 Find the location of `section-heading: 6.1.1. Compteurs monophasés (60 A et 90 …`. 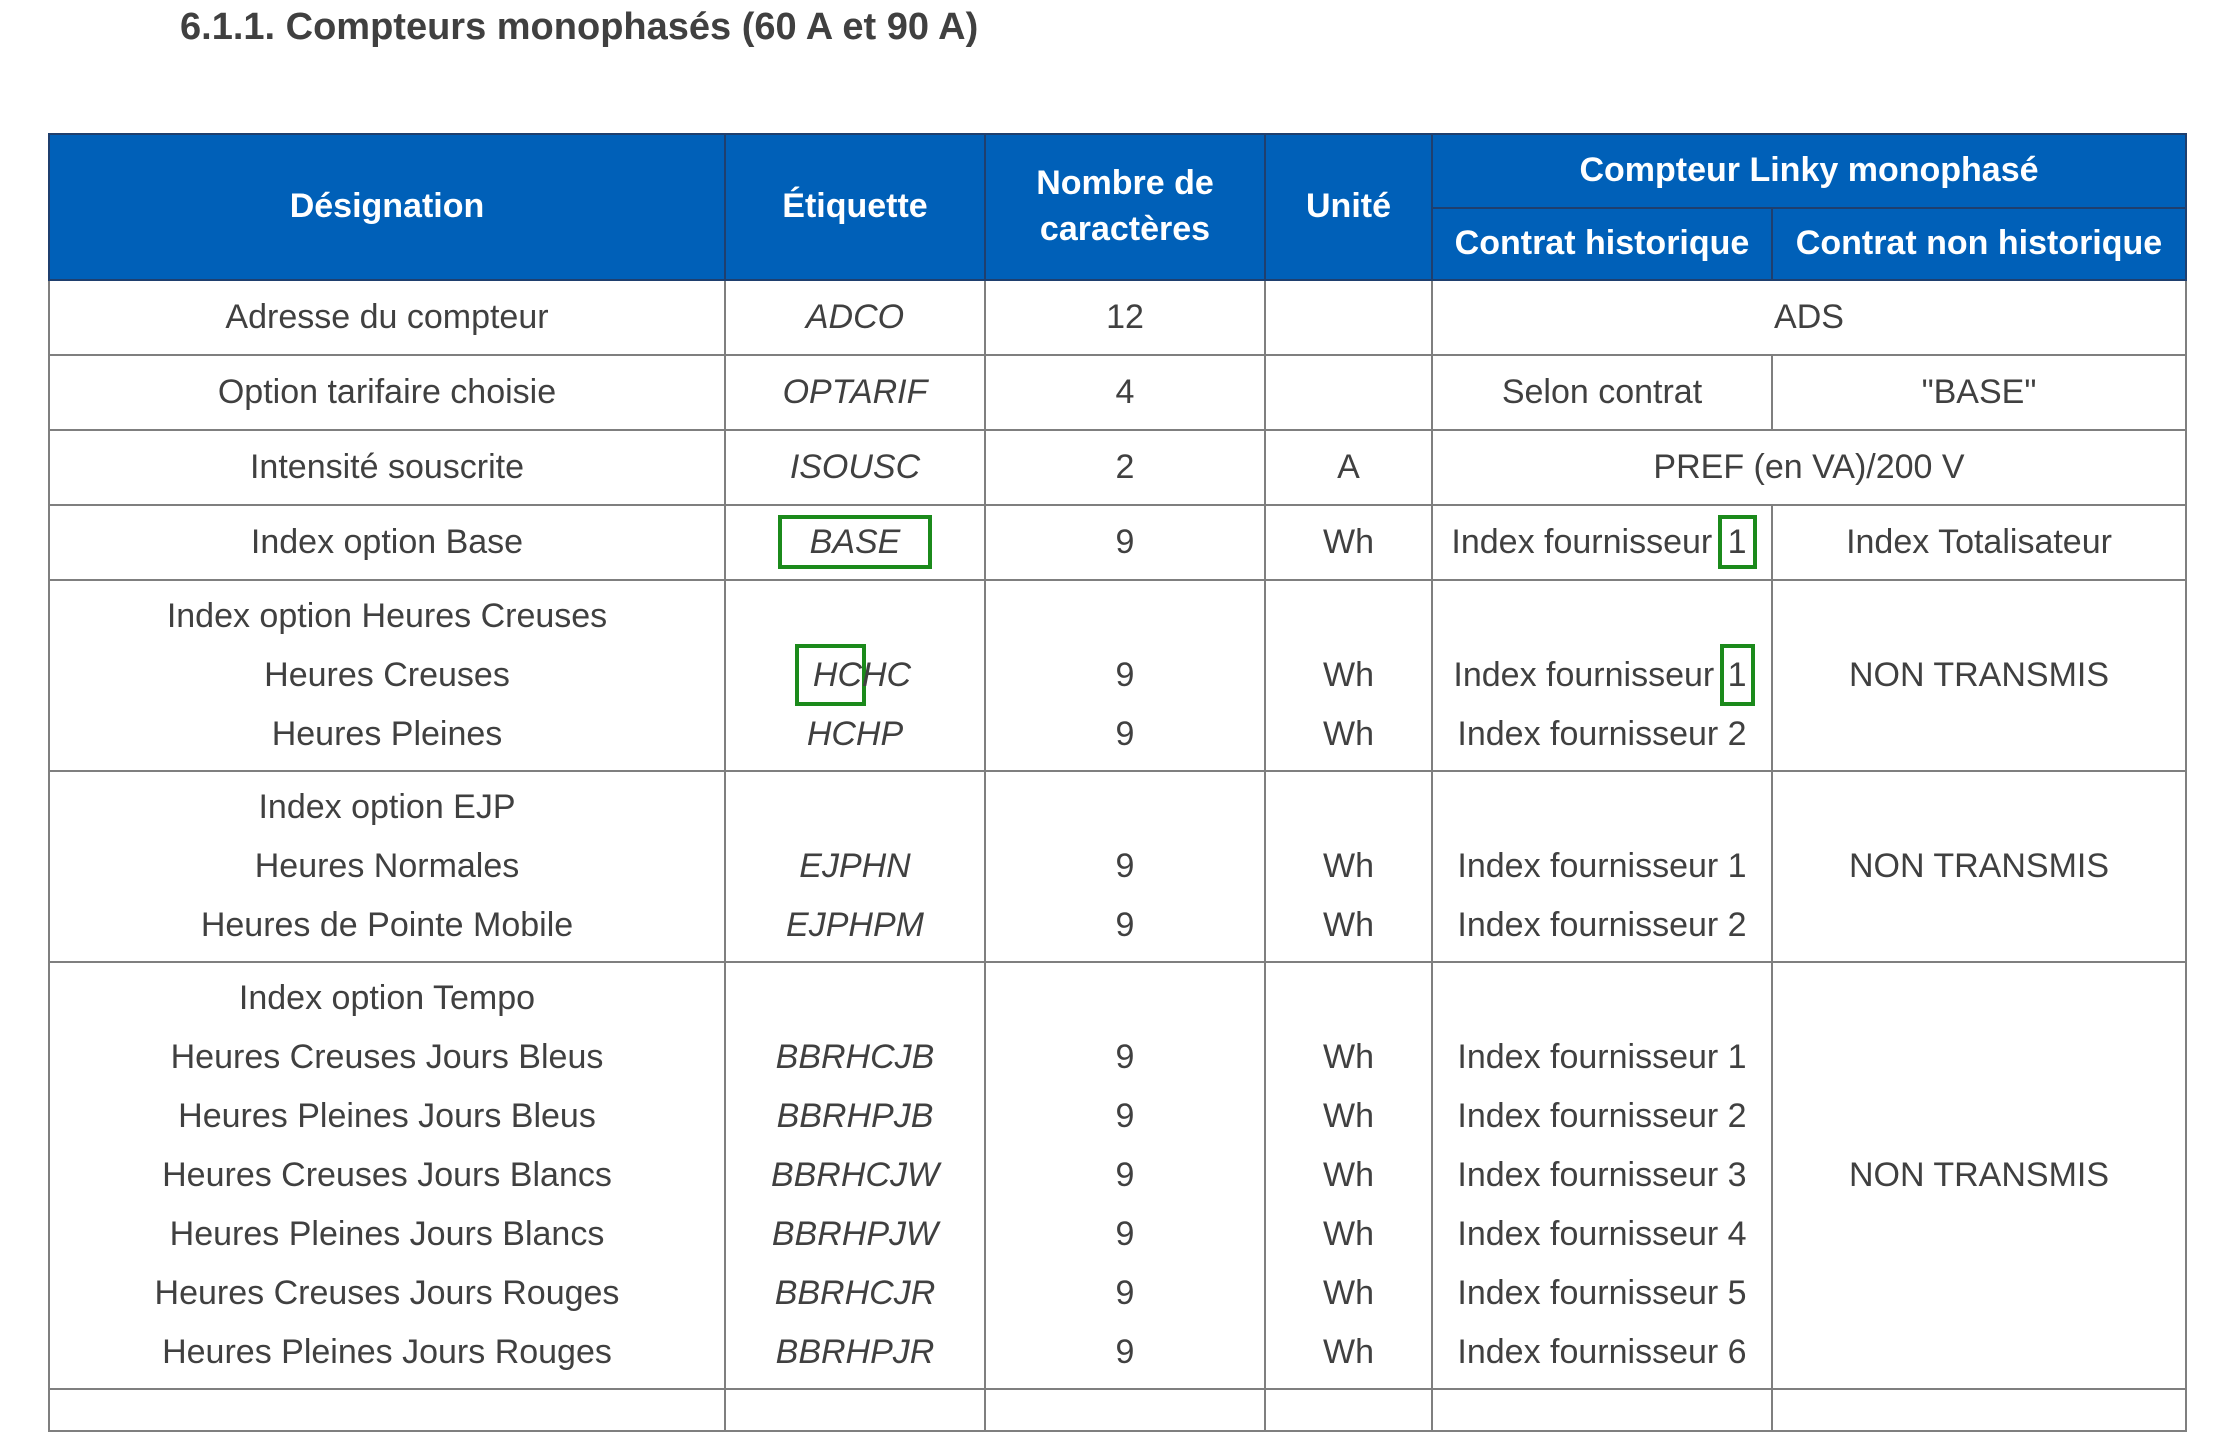

section-heading: 6.1.1. Compteurs monophasés (60 A et 90 … is located at coordinates (579, 27).